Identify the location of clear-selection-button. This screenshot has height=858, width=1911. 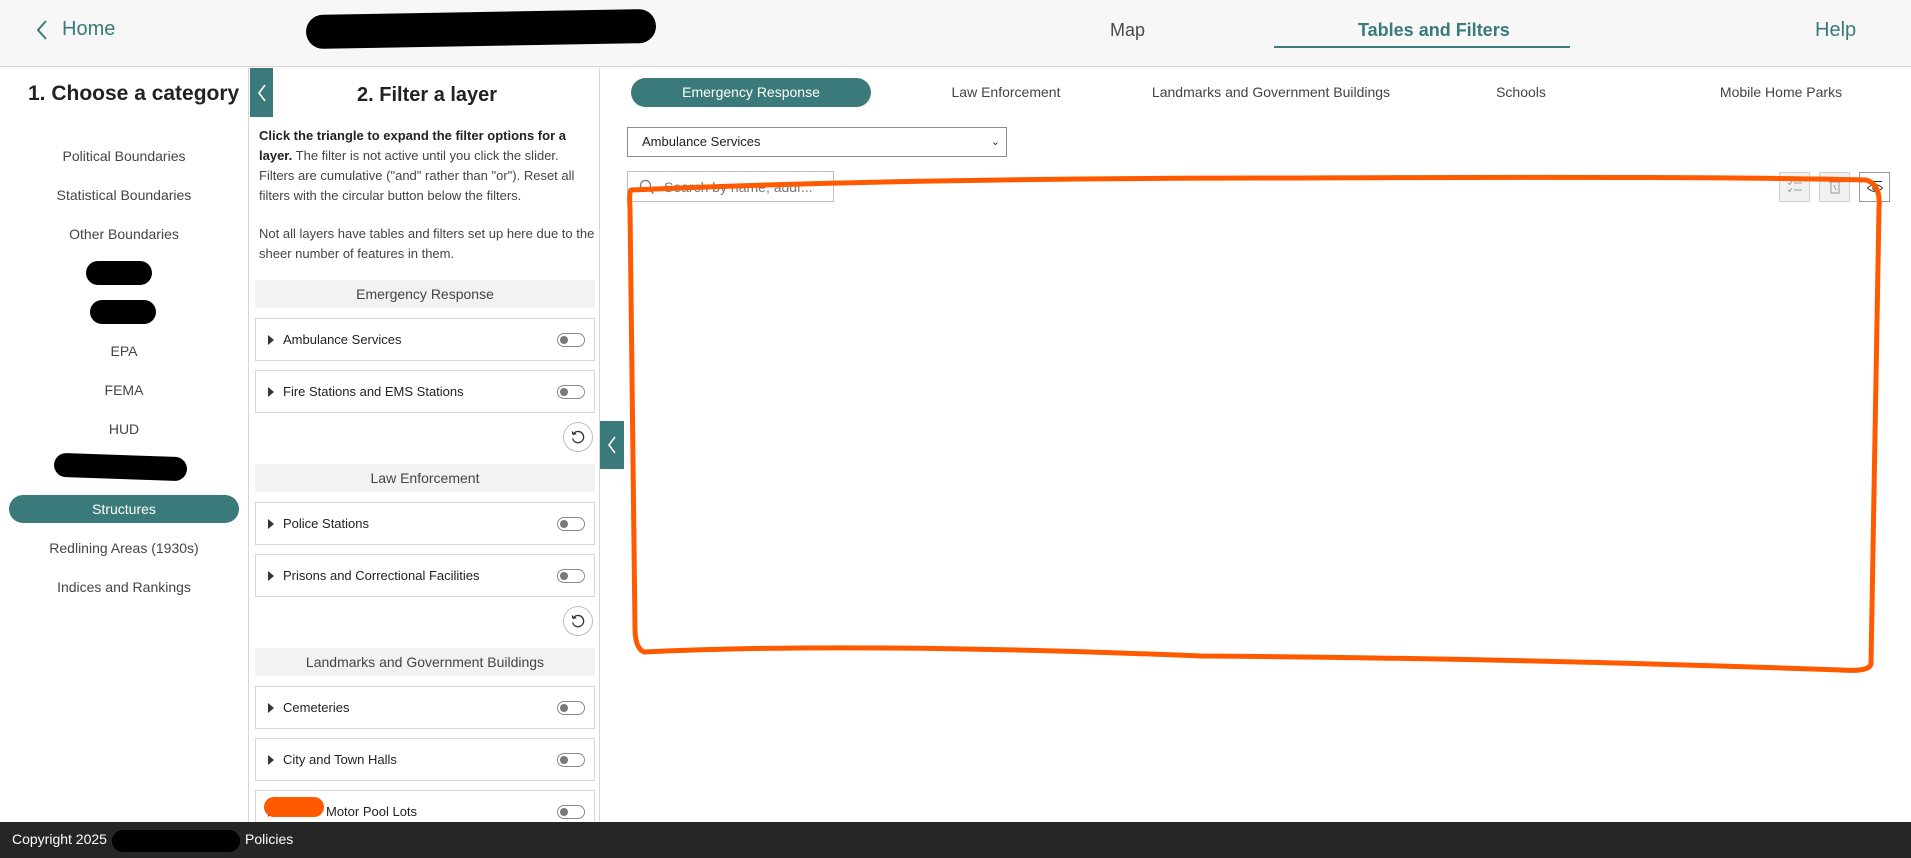
(1834, 187).